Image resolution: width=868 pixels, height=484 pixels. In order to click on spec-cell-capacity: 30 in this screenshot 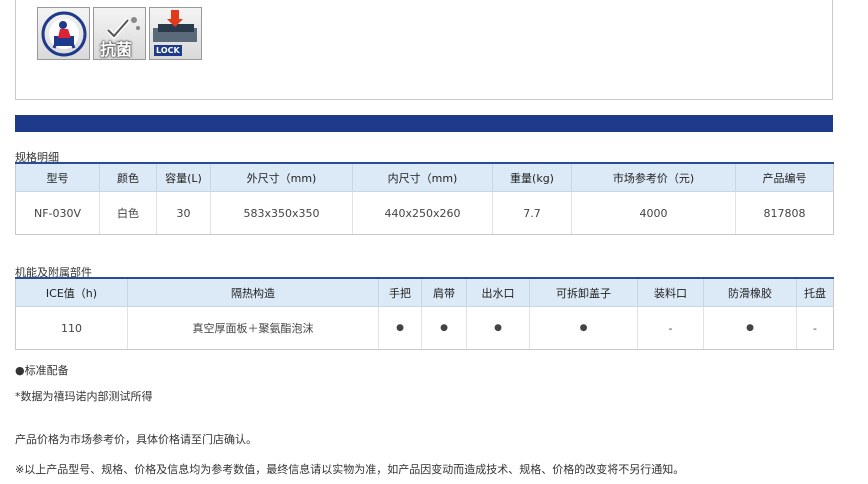, I will do `click(183, 213)`.